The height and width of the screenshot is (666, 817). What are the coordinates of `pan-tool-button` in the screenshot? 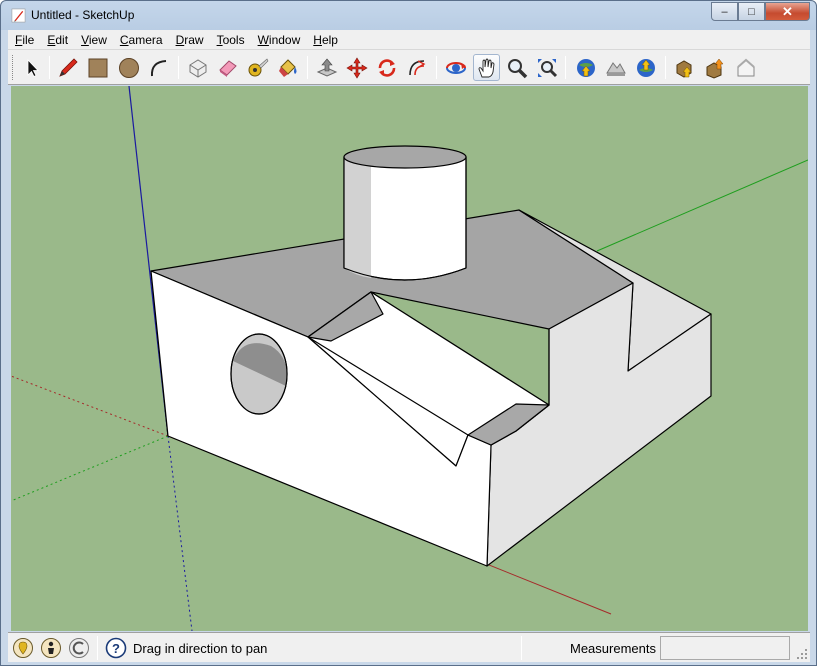 It's located at (486, 67).